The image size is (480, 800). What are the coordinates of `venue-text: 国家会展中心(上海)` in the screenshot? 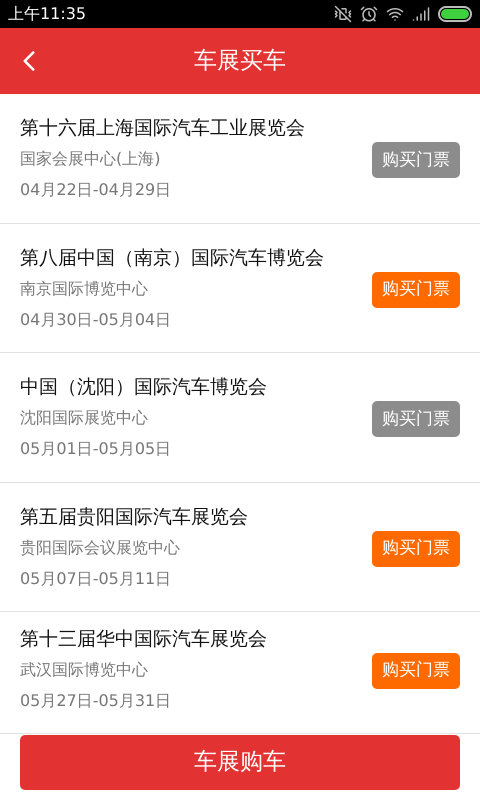 It's located at (91, 159).